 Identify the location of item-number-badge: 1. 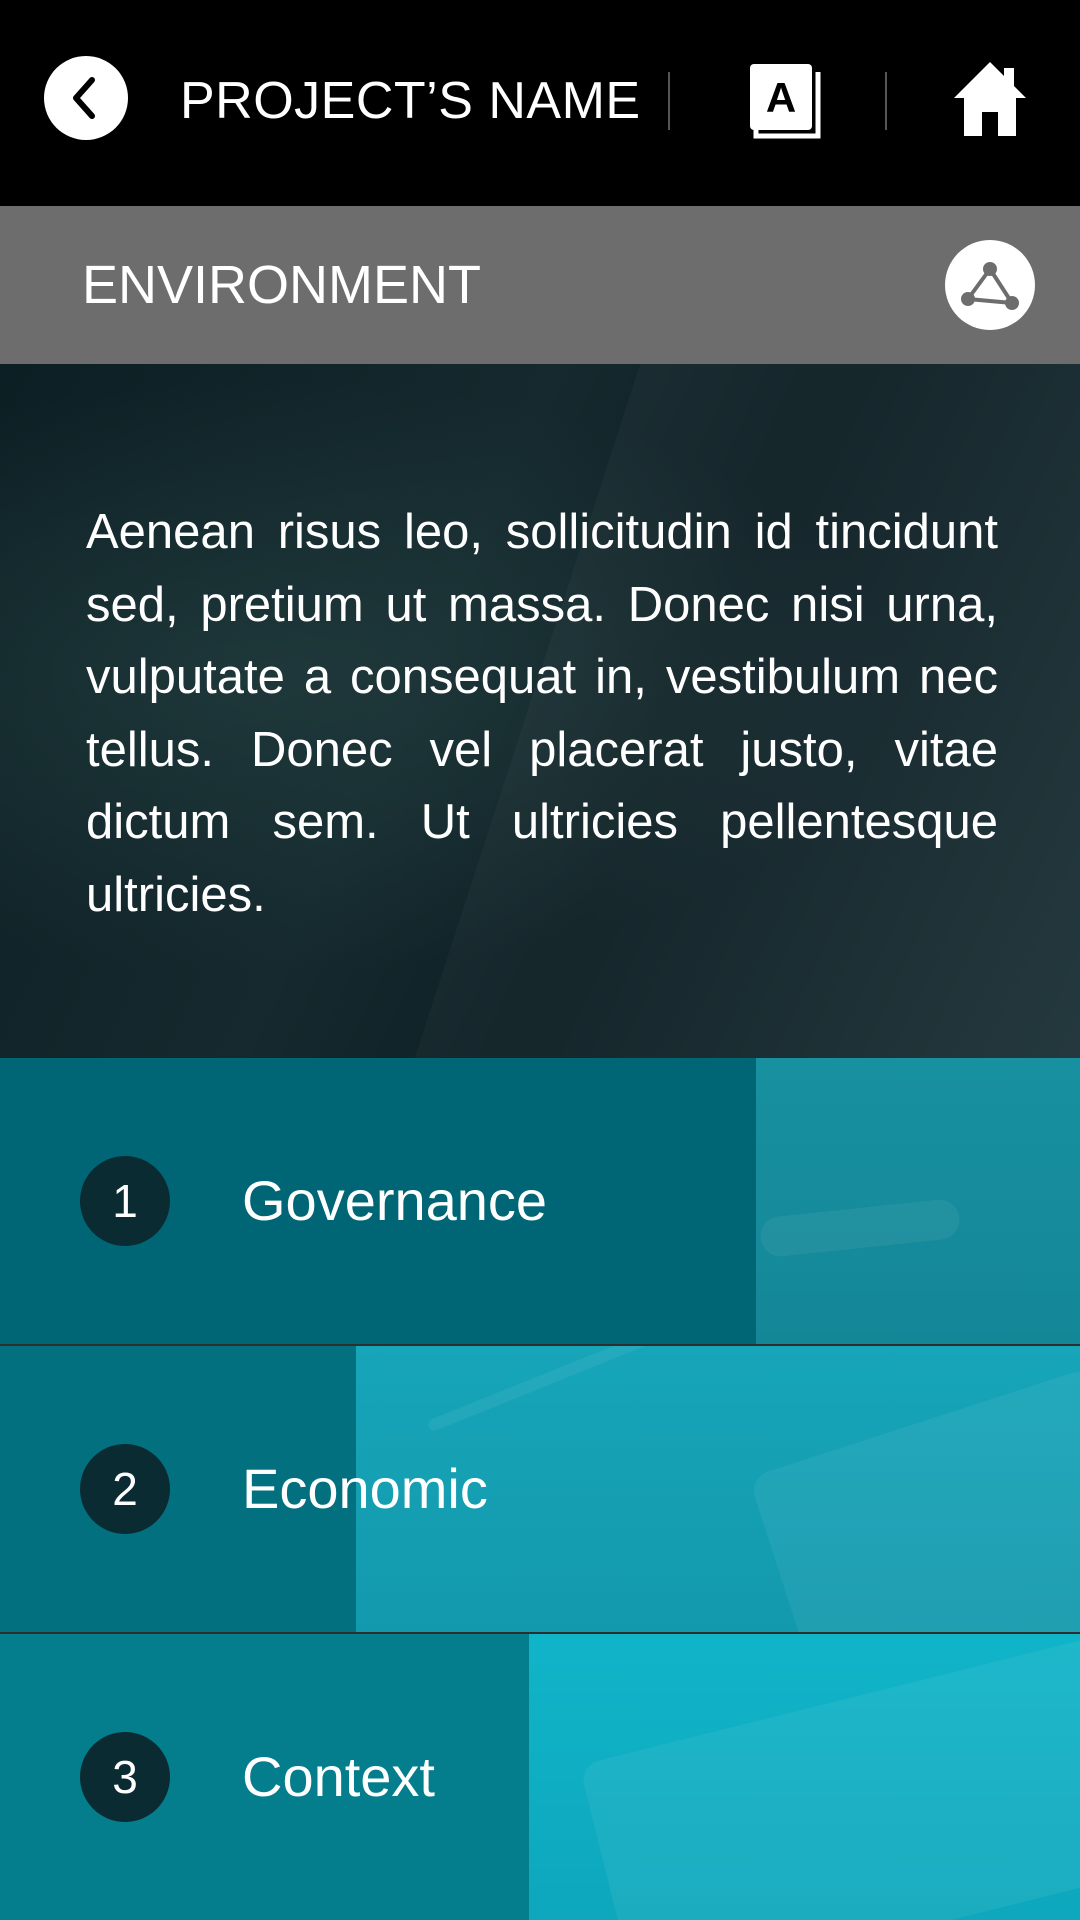
(125, 1201).